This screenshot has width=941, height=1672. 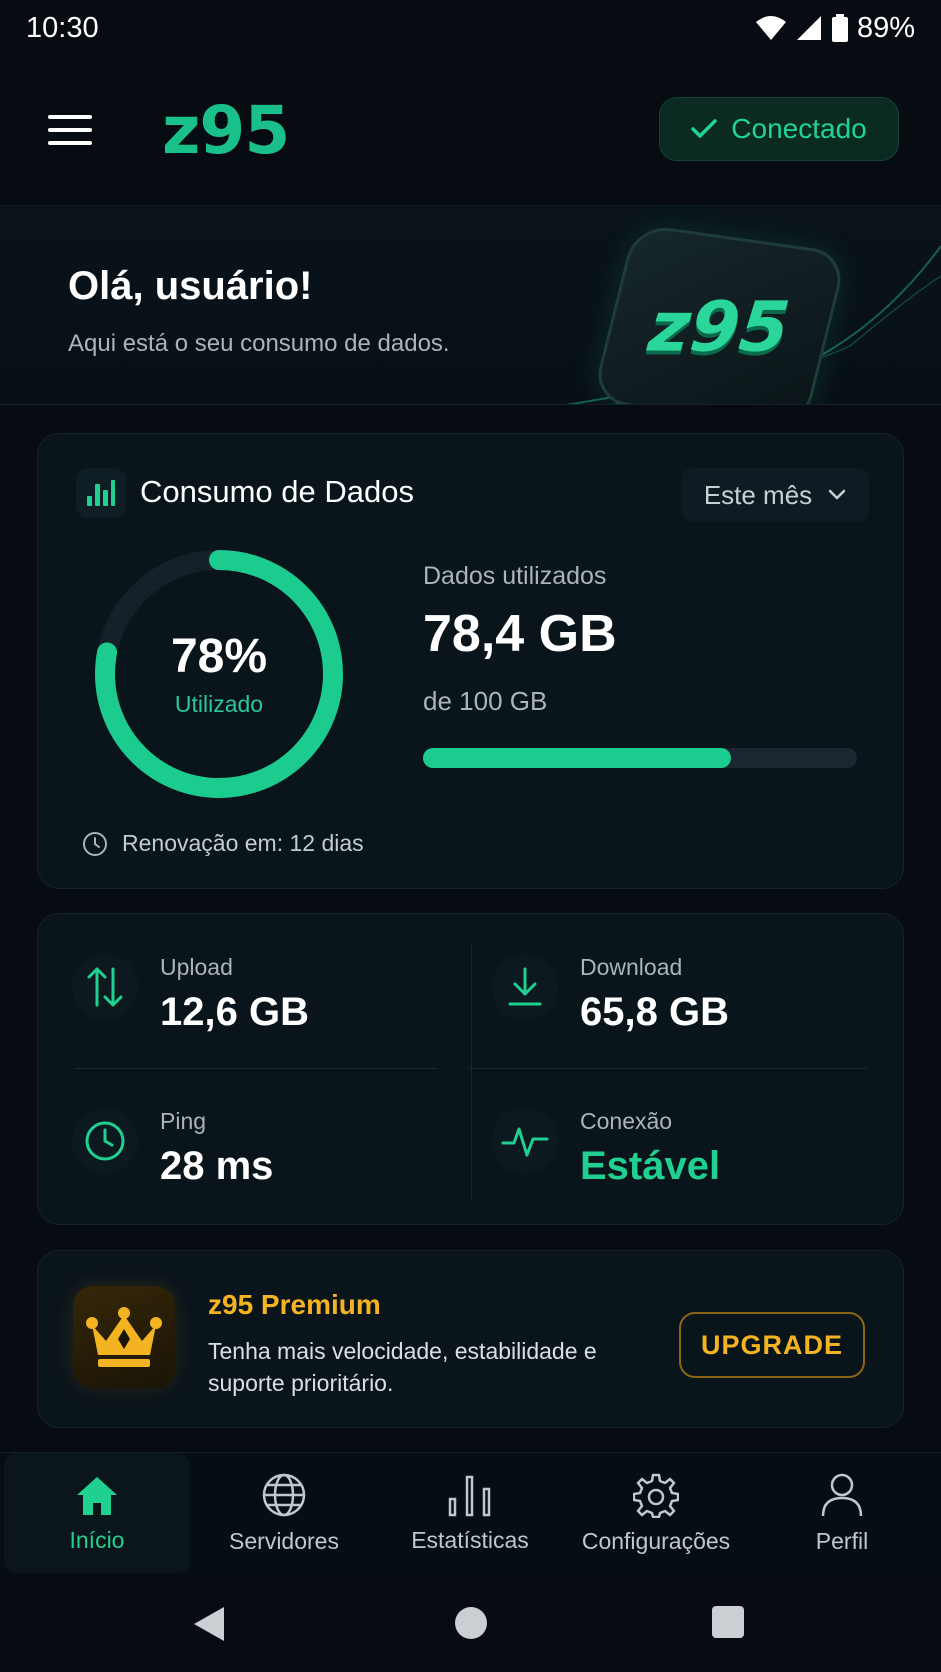 I want to click on connection-value: Estável, so click(x=650, y=1166).